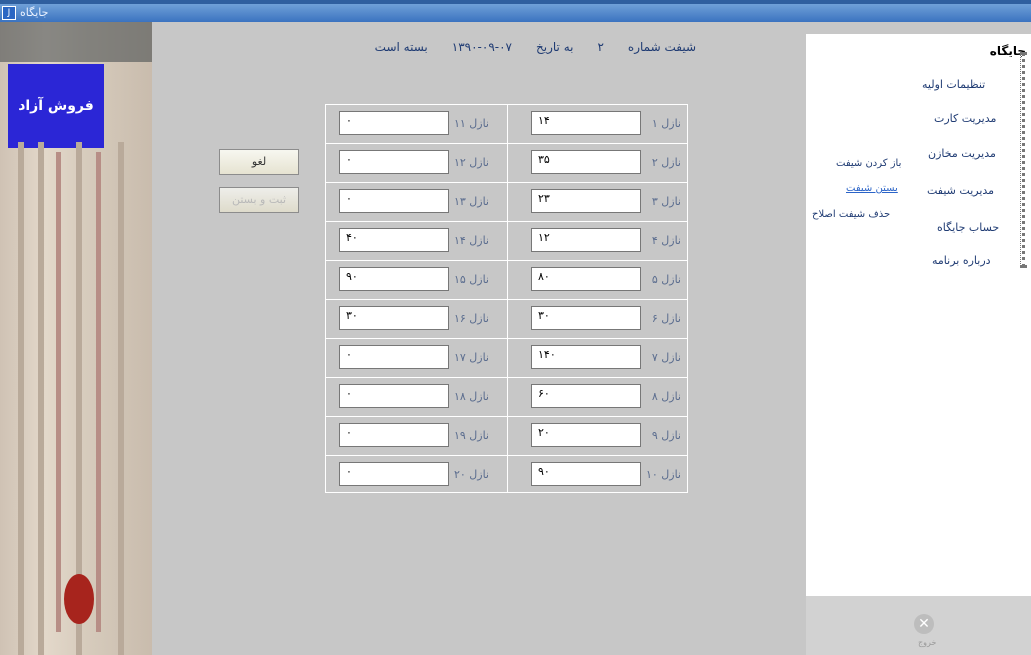 The height and width of the screenshot is (655, 1031). Describe the element at coordinates (586, 435) in the screenshot. I see `nozzle-input-9: ۲۰` at that location.